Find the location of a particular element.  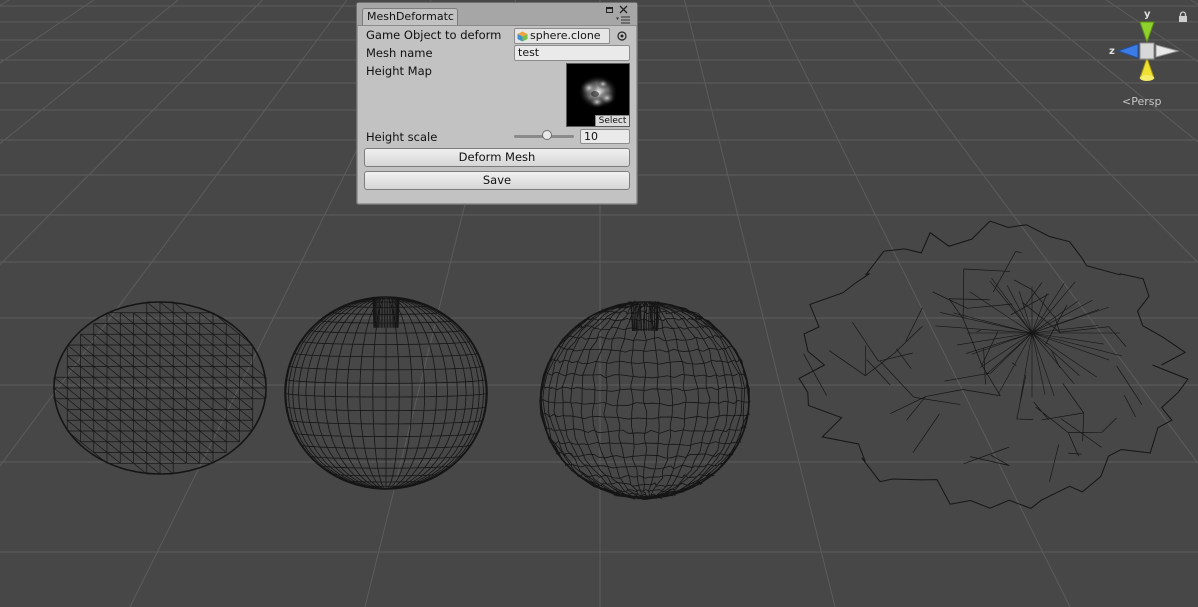

gizmo-yneg-cap is located at coordinates (1147, 78).